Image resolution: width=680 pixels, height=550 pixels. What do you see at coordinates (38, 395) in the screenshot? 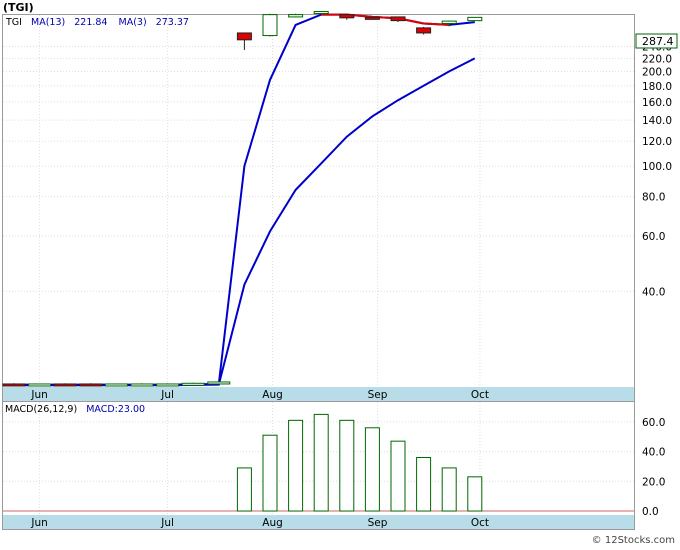
I see `price-x-tick-label: Jun` at bounding box center [38, 395].